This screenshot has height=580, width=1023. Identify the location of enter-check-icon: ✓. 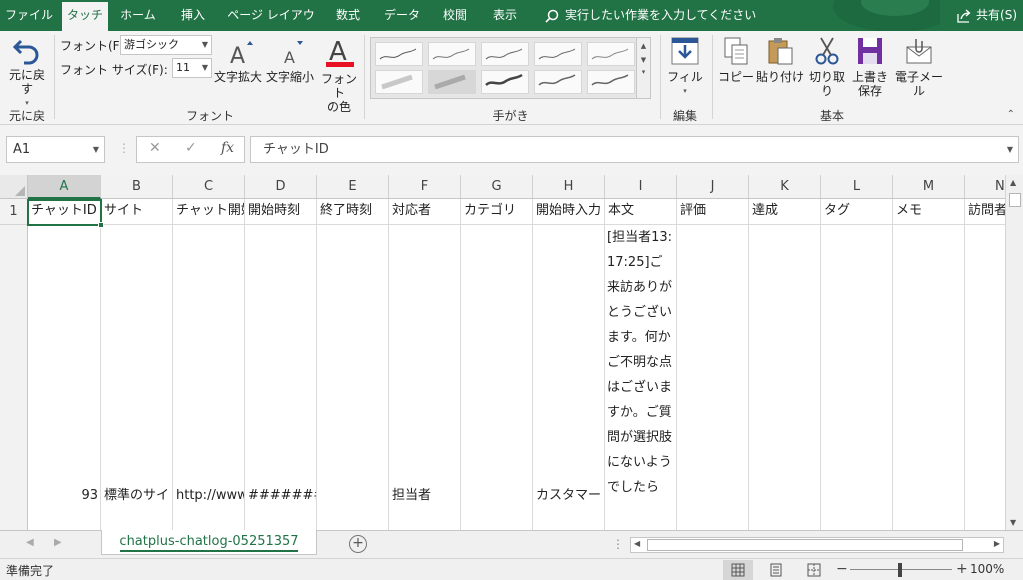
(191, 148).